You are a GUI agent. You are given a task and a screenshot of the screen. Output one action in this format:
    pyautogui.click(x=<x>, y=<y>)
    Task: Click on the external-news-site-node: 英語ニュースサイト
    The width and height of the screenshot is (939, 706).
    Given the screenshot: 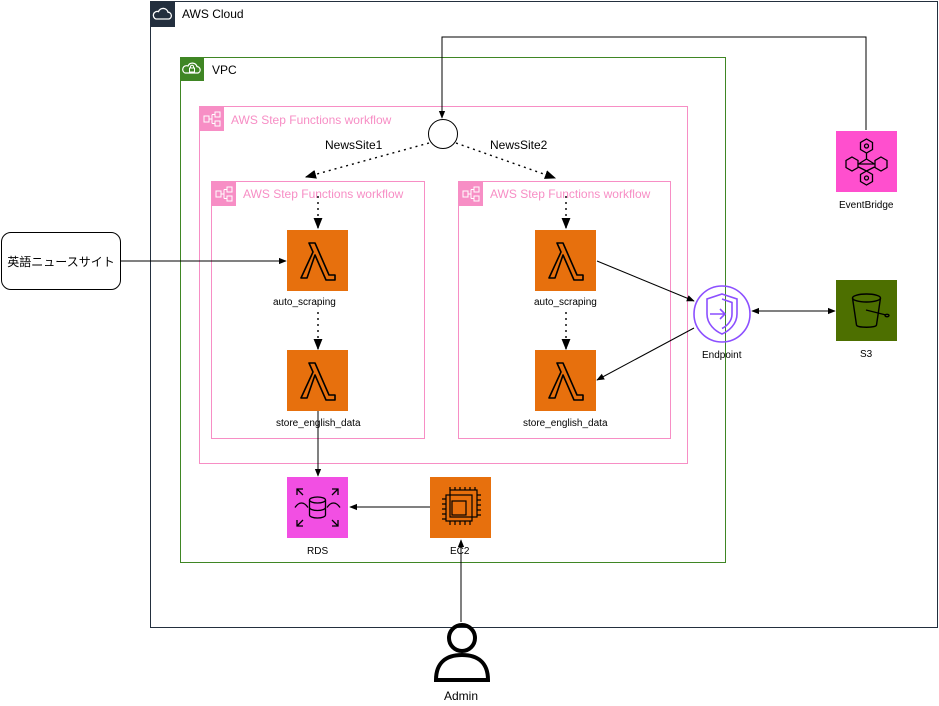 What is the action you would take?
    pyautogui.click(x=61, y=261)
    